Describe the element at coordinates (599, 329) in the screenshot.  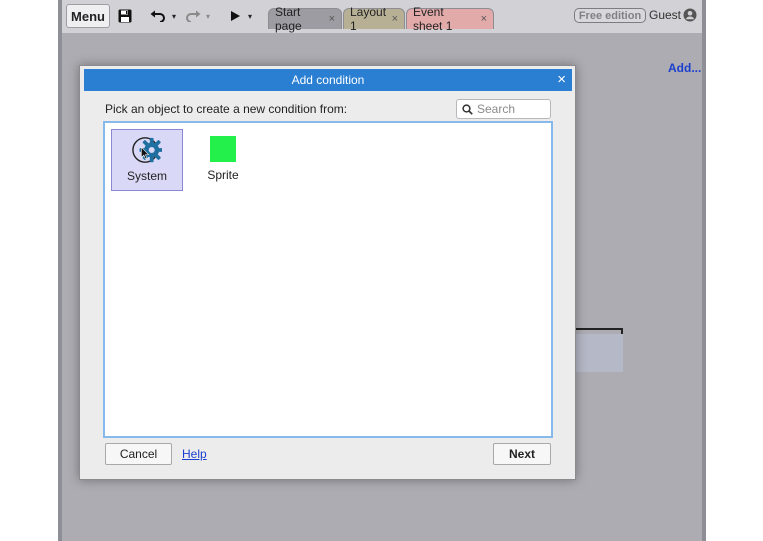
I see `background-divider` at that location.